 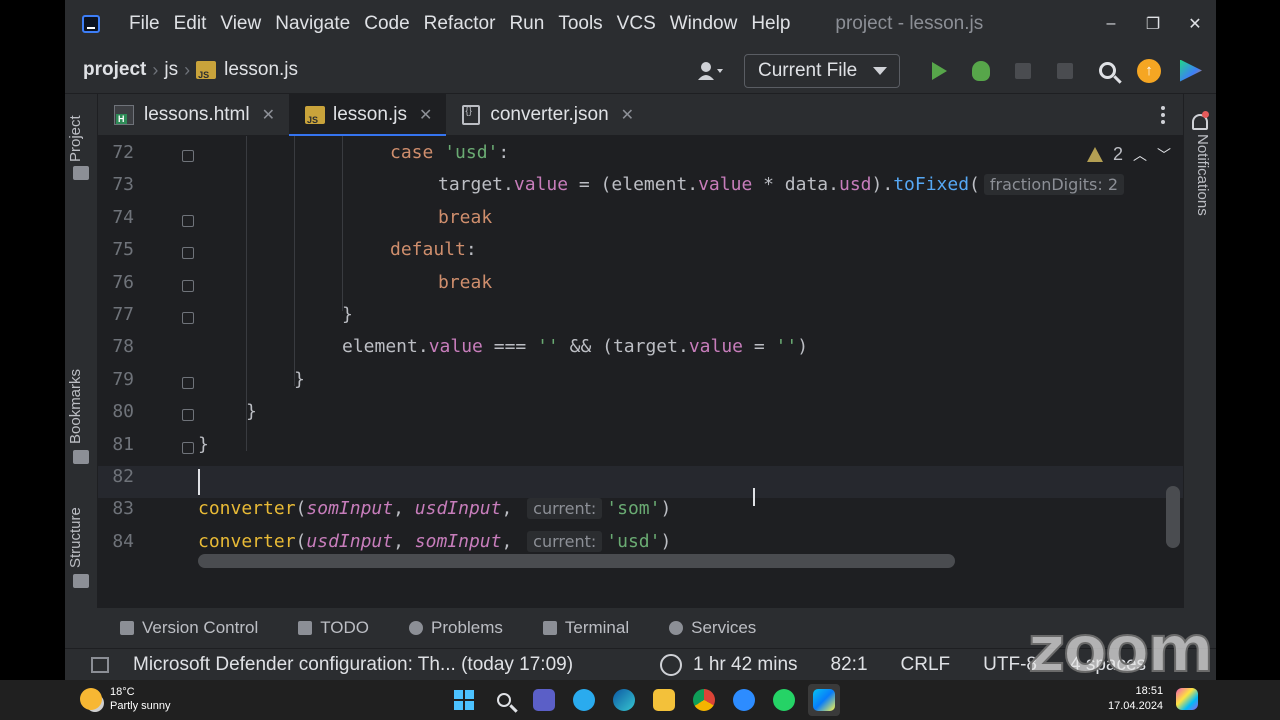 I want to click on minimize-button: –, so click(x=1111, y=23).